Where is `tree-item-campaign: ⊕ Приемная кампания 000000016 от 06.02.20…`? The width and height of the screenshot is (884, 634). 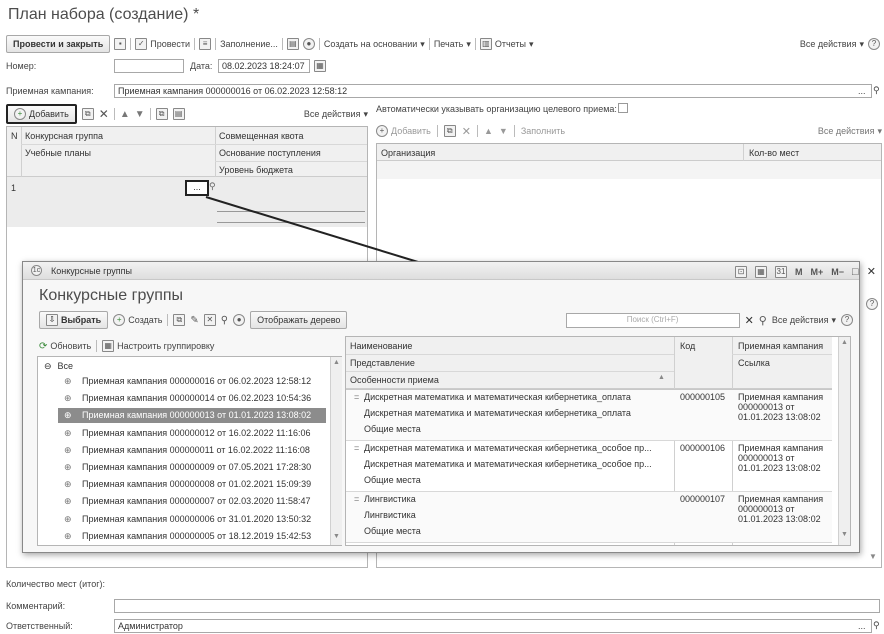
tree-item-campaign: ⊕ Приемная кампания 000000016 от 06.02.20… is located at coordinates (192, 381).